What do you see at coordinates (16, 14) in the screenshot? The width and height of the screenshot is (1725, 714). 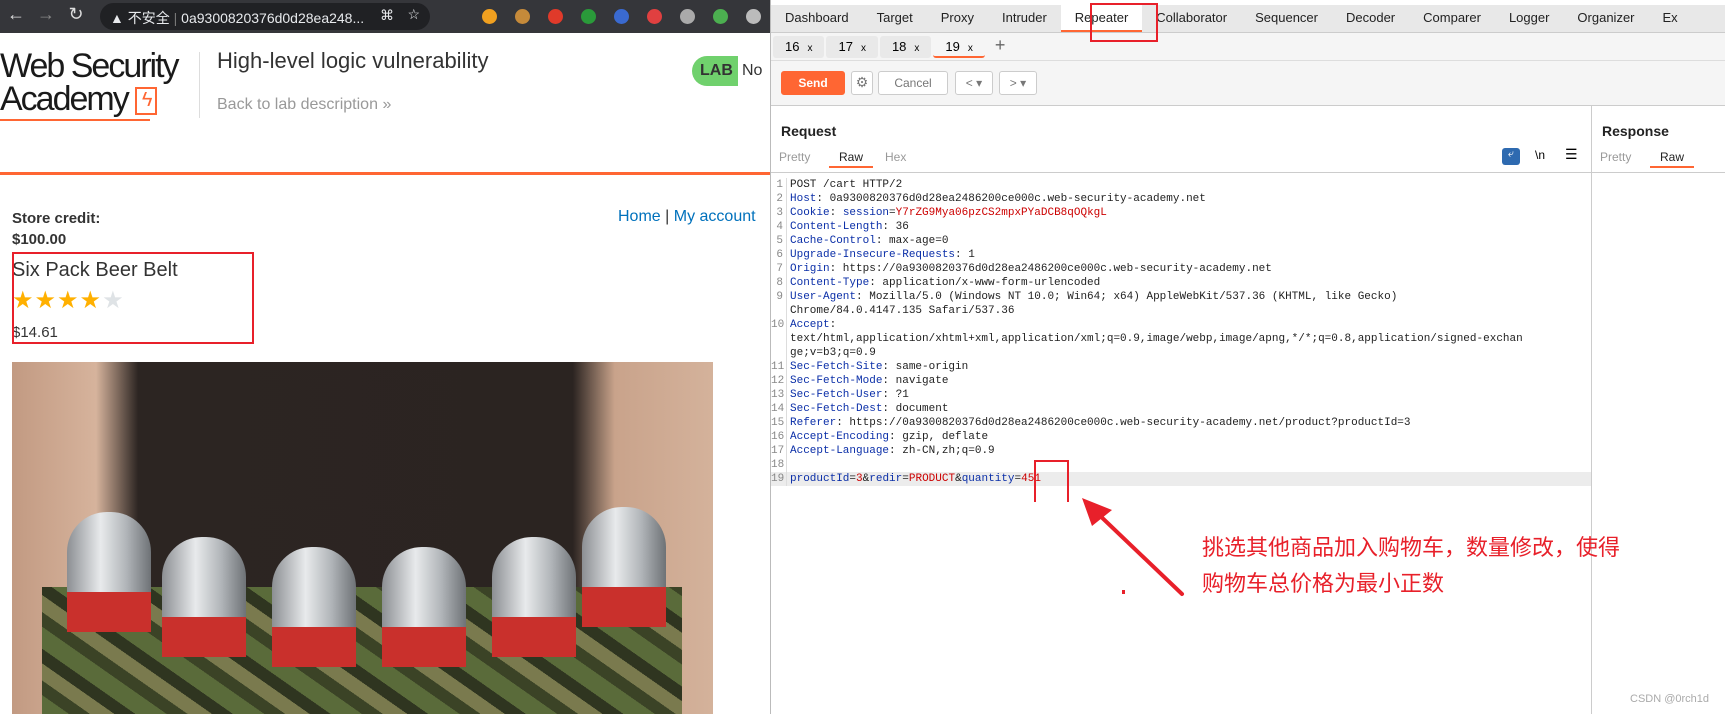 I see `back-arrow-icon: ←` at bounding box center [16, 14].